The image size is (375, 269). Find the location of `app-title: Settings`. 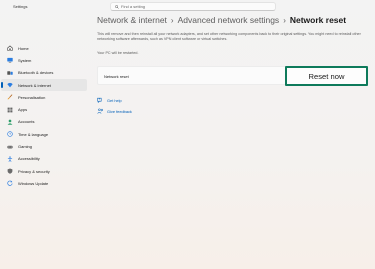

app-title: Settings is located at coordinates (20, 6).